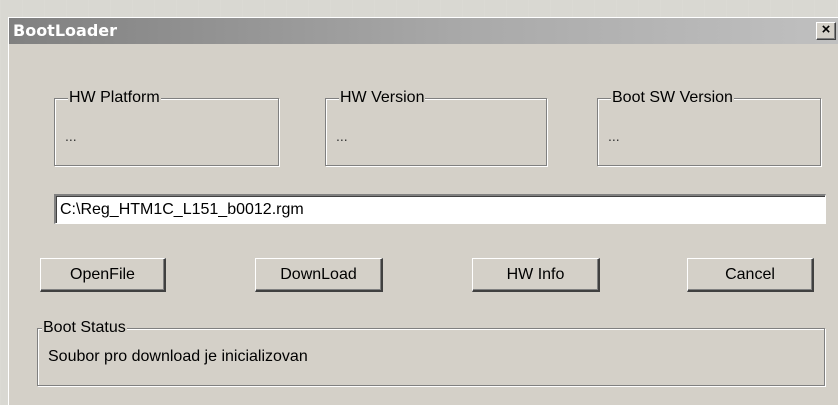  Describe the element at coordinates (65, 30) in the screenshot. I see `window-title: BootLoader` at that location.